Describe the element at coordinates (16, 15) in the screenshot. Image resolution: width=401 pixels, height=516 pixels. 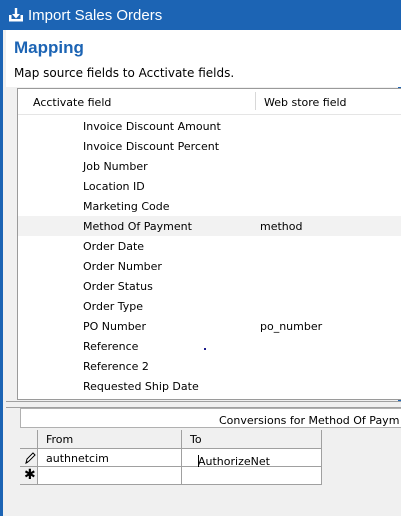
I see `import-download-icon` at that location.